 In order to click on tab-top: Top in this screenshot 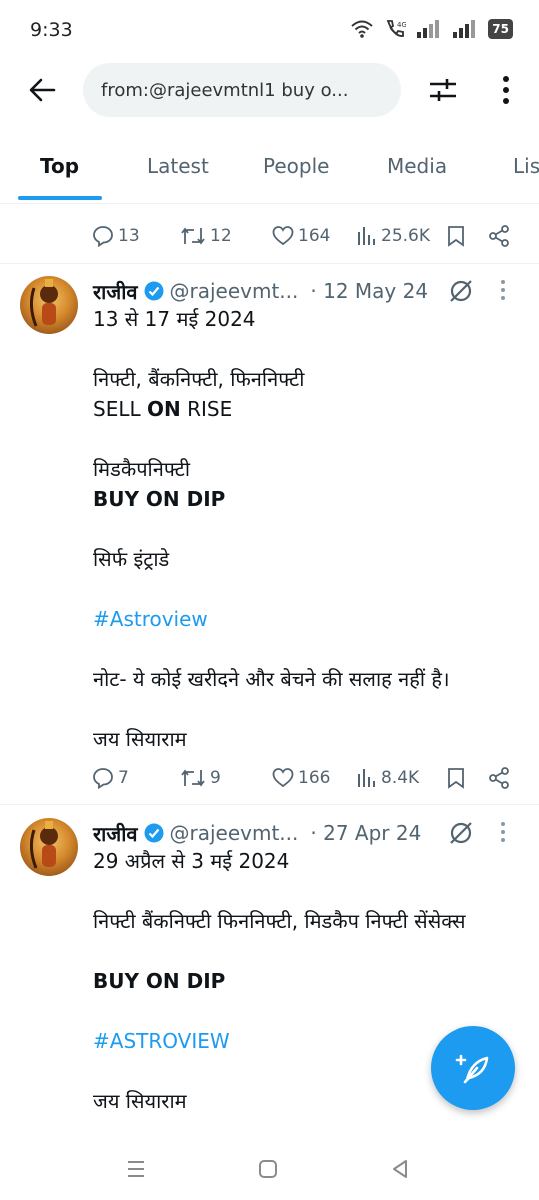, I will do `click(59, 166)`.